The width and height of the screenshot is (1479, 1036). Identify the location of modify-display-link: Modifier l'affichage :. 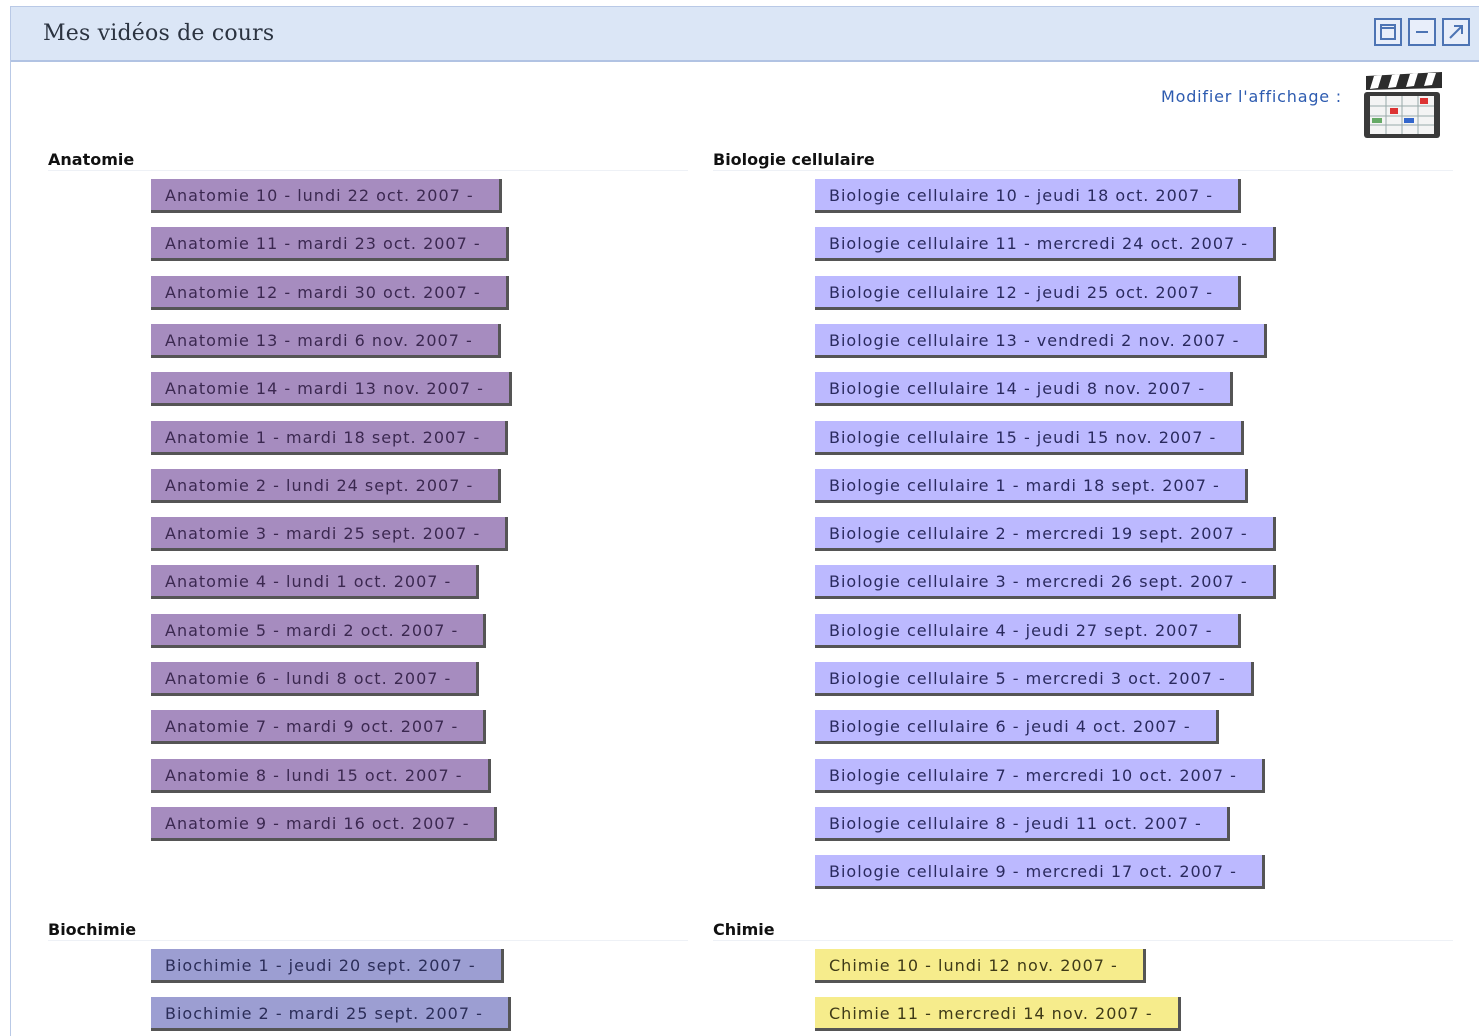
(1251, 96).